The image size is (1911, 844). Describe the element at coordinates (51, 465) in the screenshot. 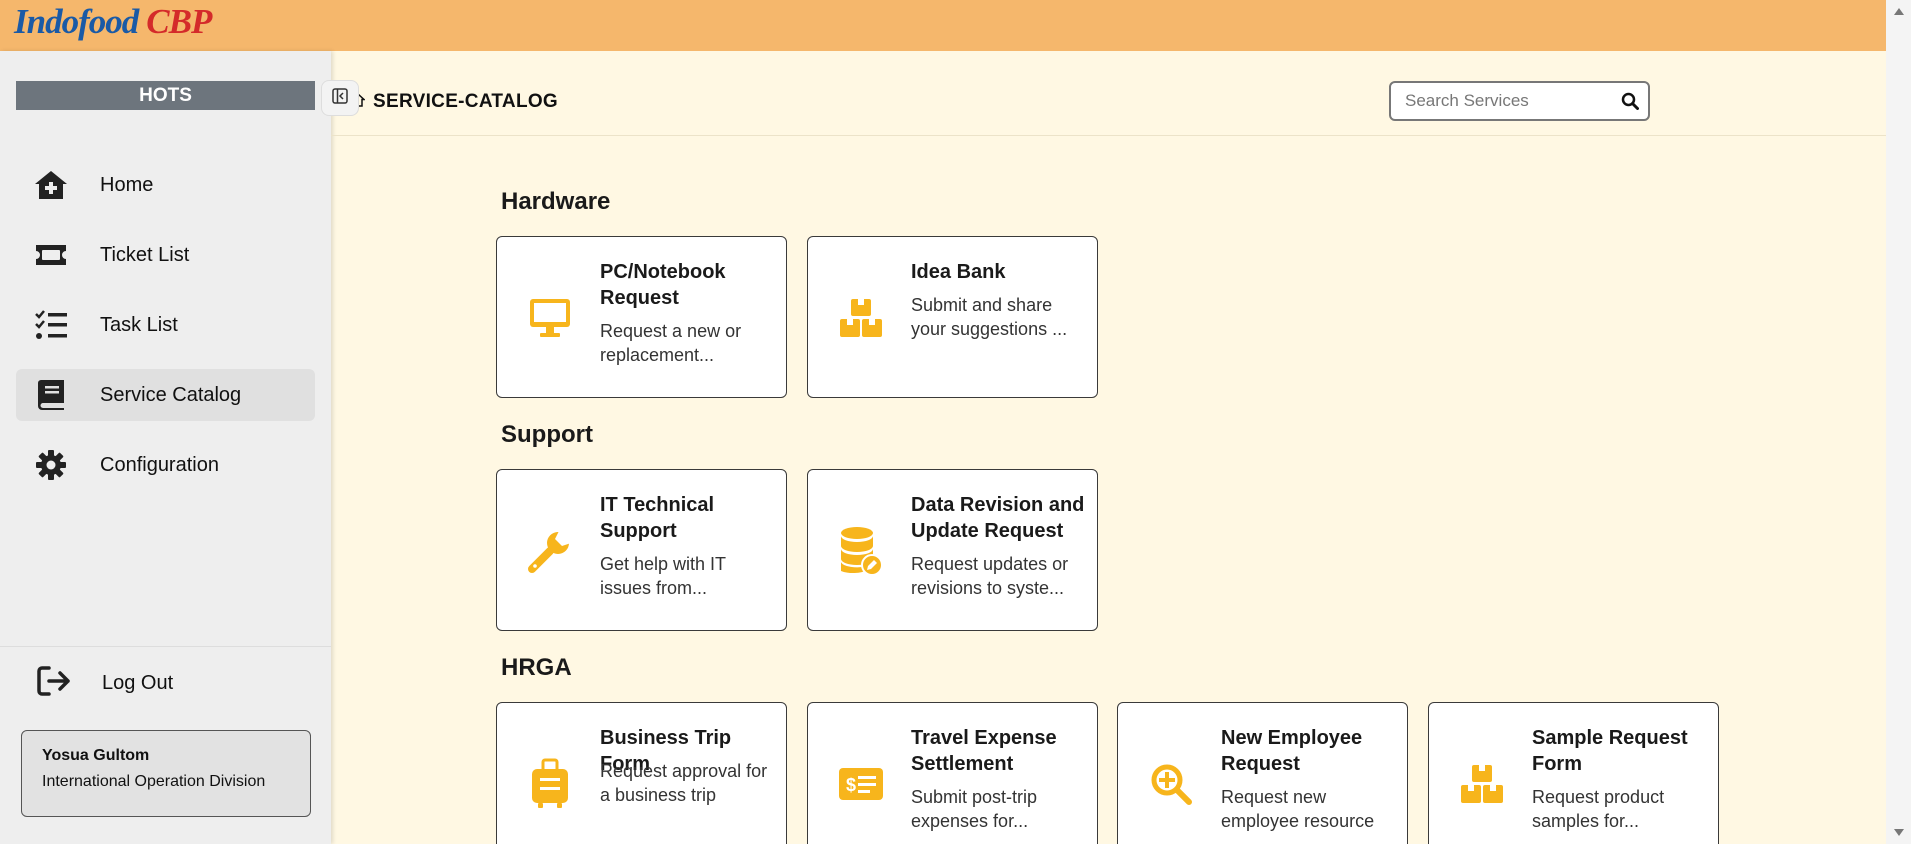

I see `gear-icon` at that location.